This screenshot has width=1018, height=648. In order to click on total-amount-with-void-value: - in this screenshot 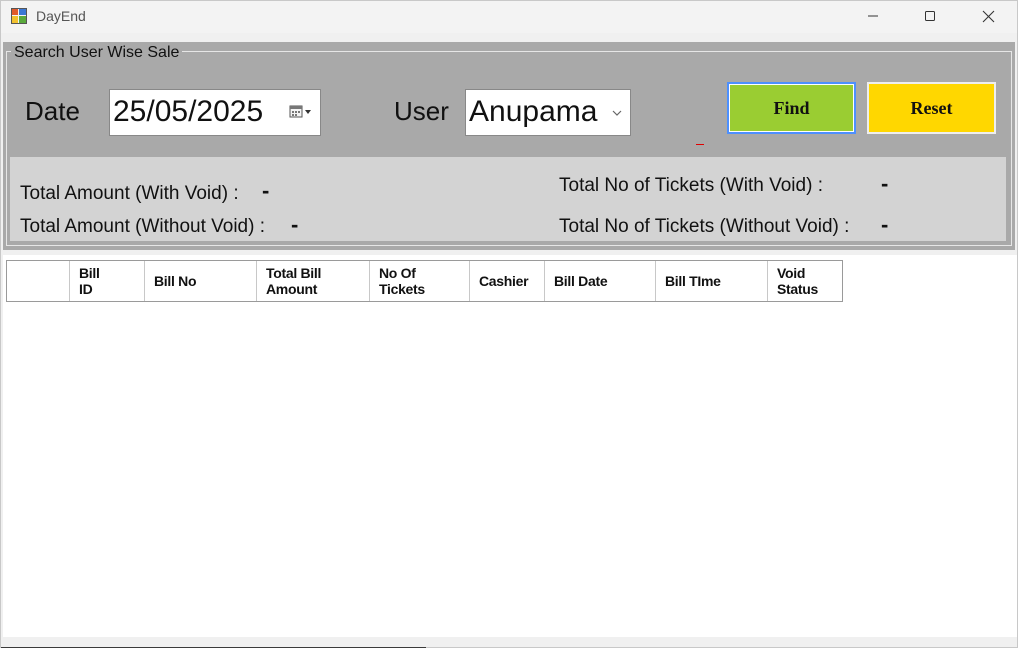, I will do `click(266, 190)`.